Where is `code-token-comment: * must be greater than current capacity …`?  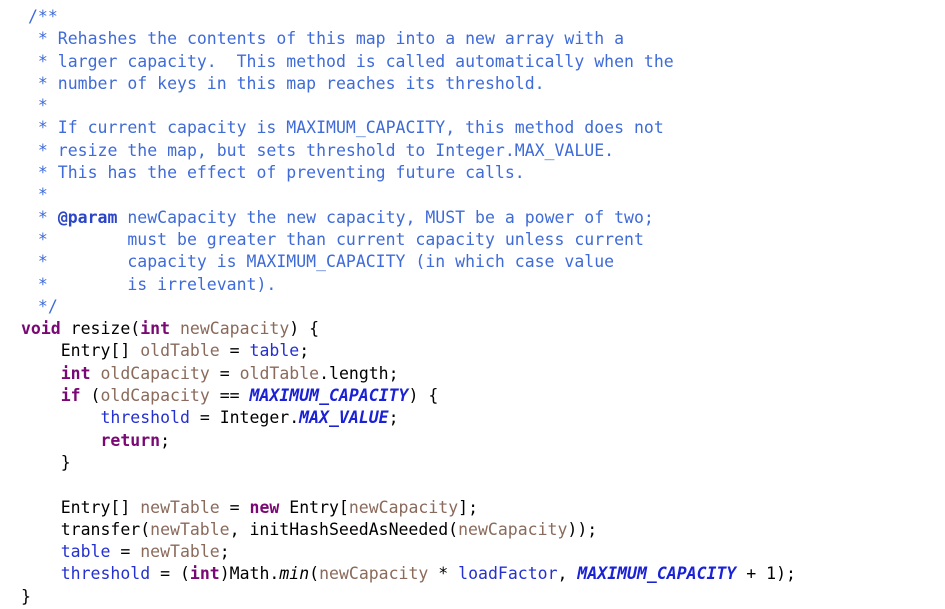 code-token-comment: * must be greater than current capacity … is located at coordinates (336, 239).